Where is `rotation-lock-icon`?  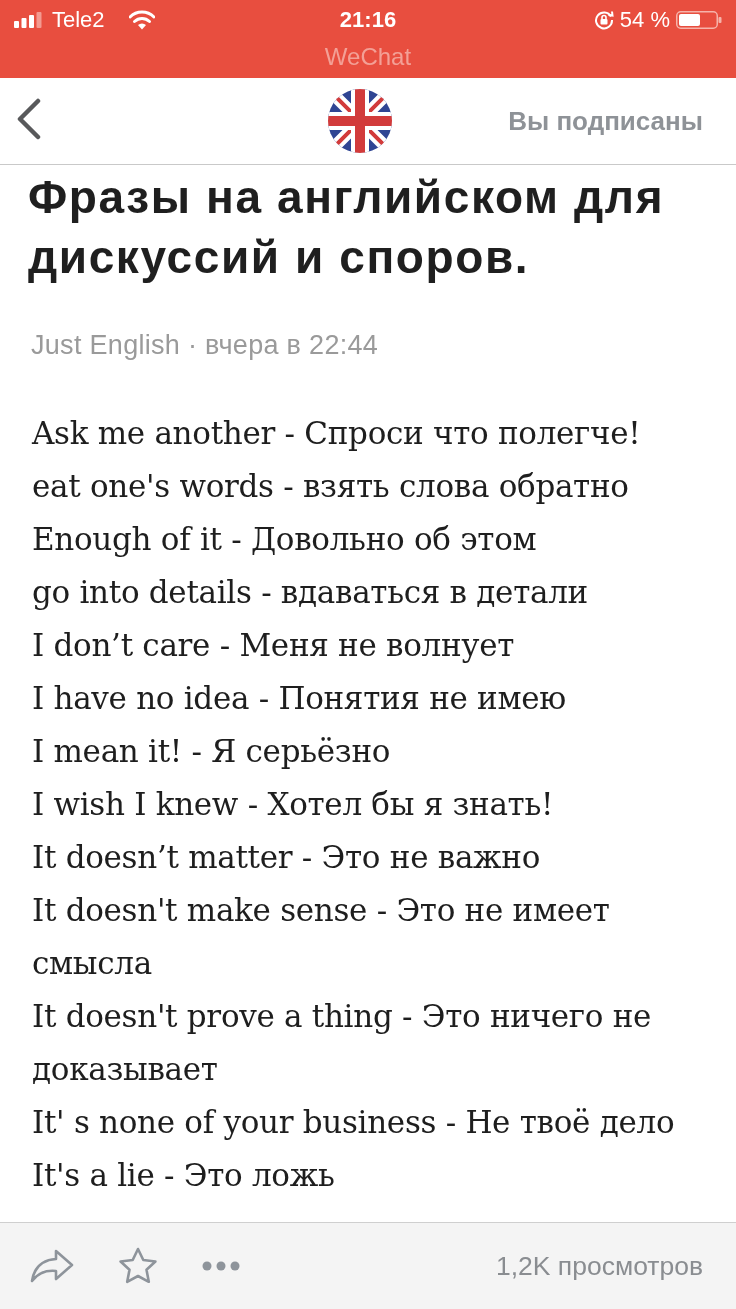 rotation-lock-icon is located at coordinates (603, 20).